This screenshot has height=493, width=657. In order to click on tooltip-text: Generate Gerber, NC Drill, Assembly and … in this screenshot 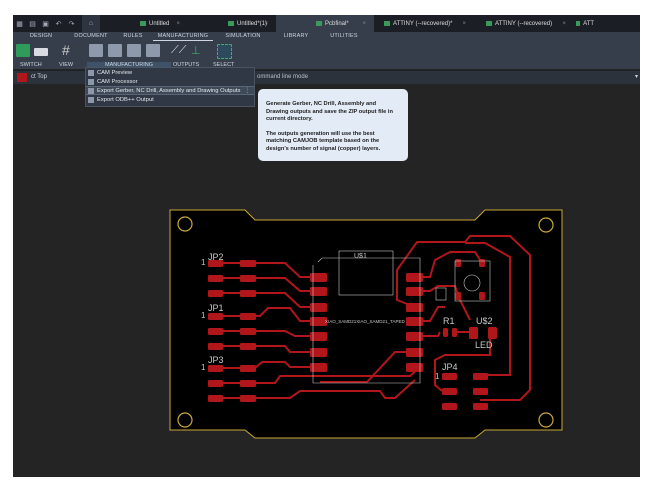, I will do `click(329, 111)`.